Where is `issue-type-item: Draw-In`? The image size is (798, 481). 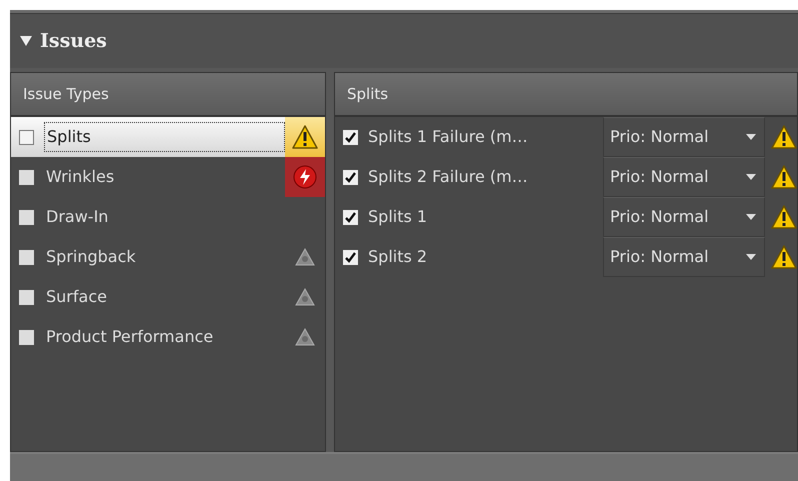 issue-type-item: Draw-In is located at coordinates (168, 217).